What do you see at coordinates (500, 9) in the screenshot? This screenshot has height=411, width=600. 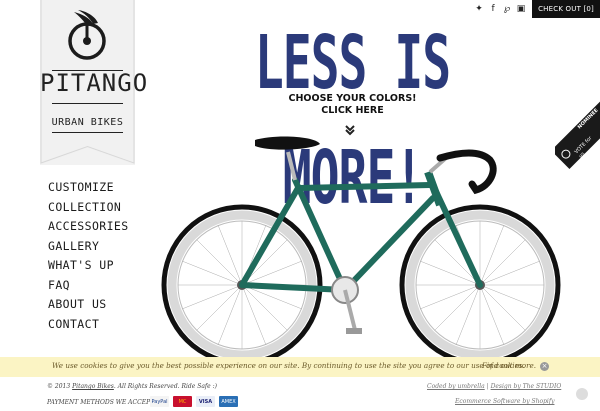 I see `social-links: ✦ f ℘ ▣` at bounding box center [500, 9].